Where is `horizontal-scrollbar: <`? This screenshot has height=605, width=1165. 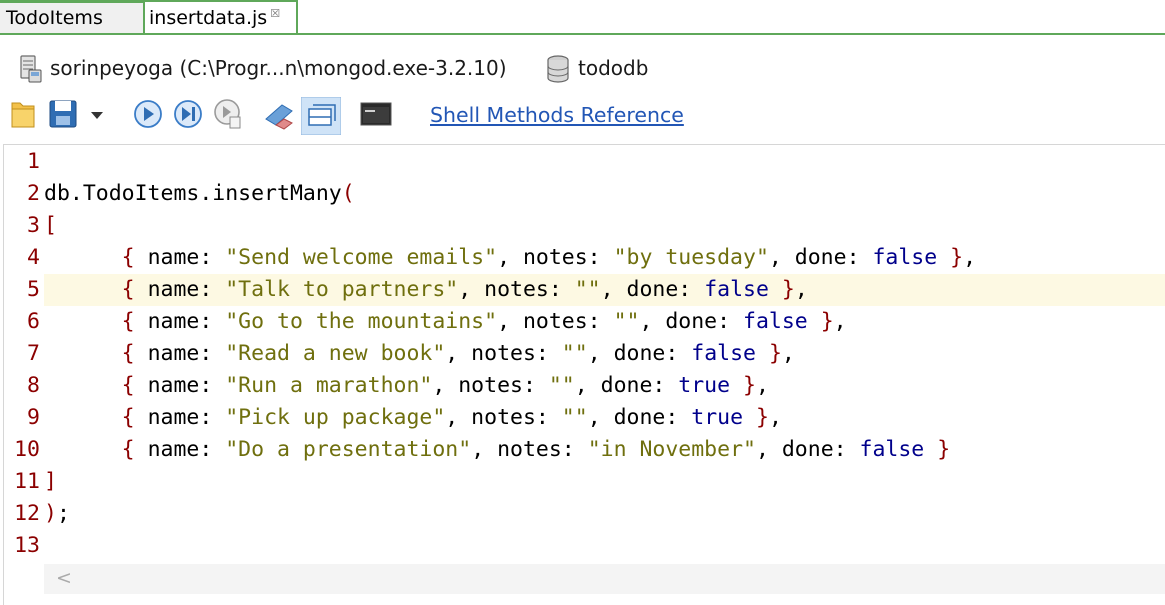 horizontal-scrollbar: < is located at coordinates (604, 579).